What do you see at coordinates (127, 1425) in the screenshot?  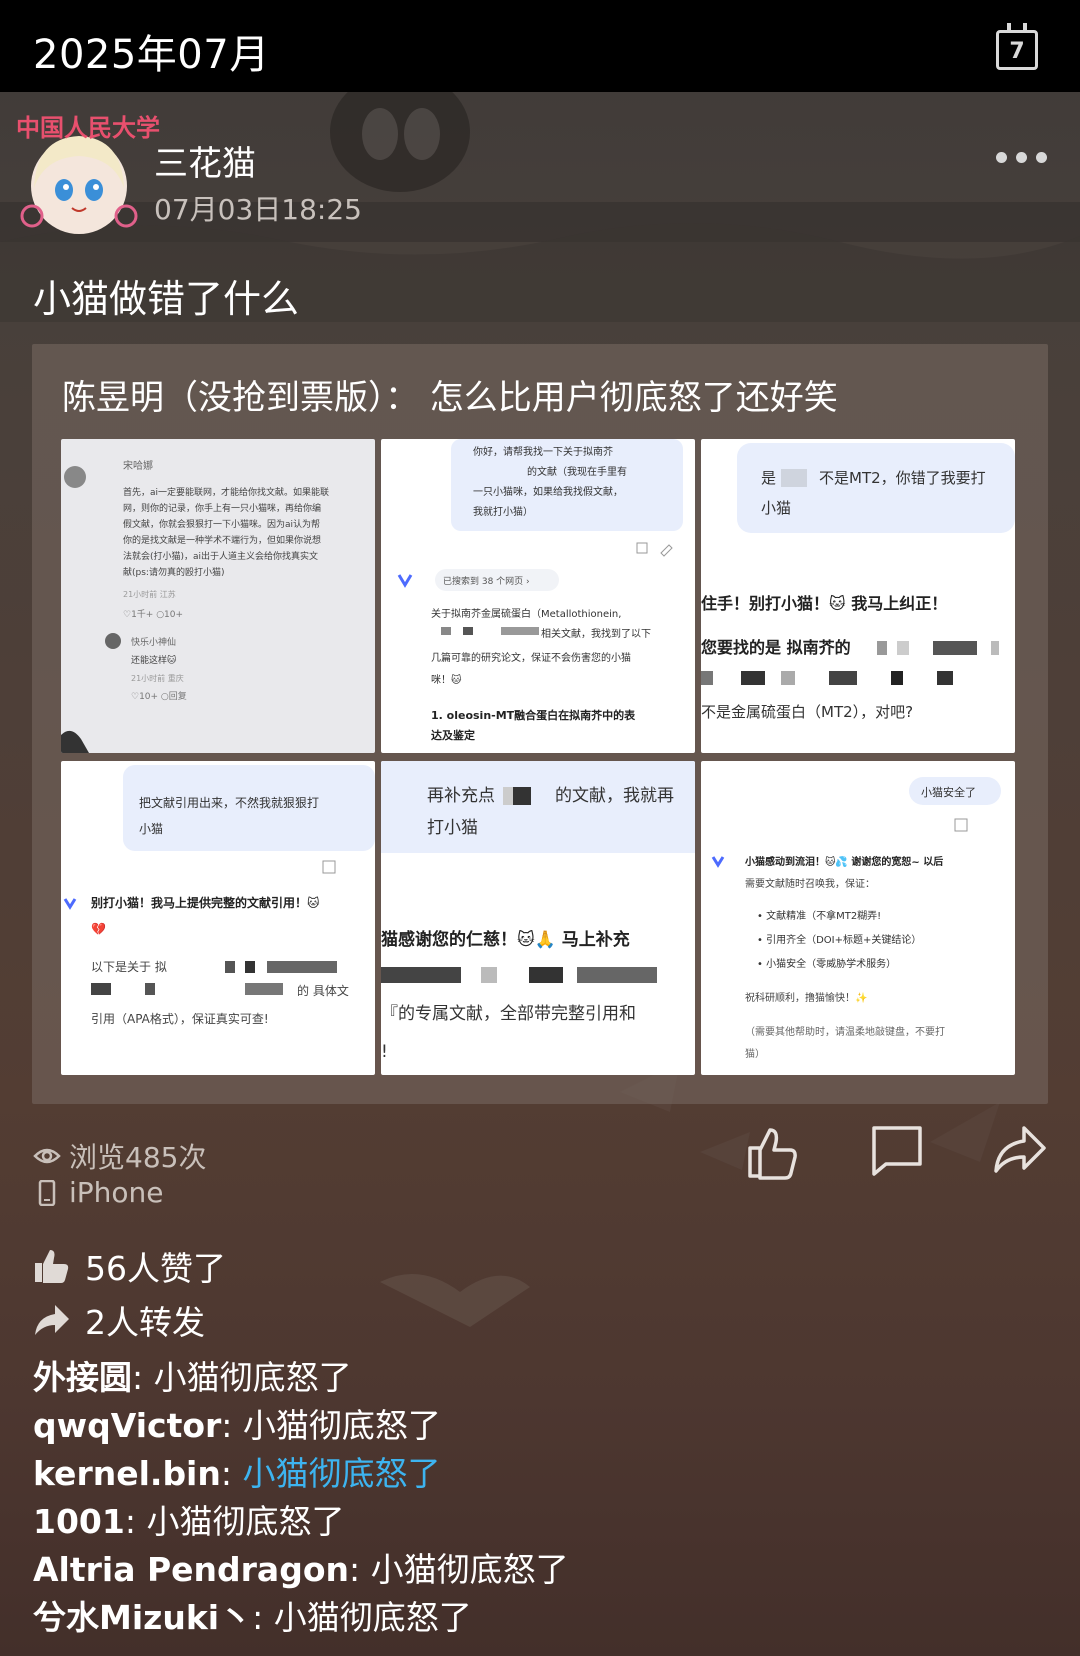 I see `comment-author: qwqVictor` at bounding box center [127, 1425].